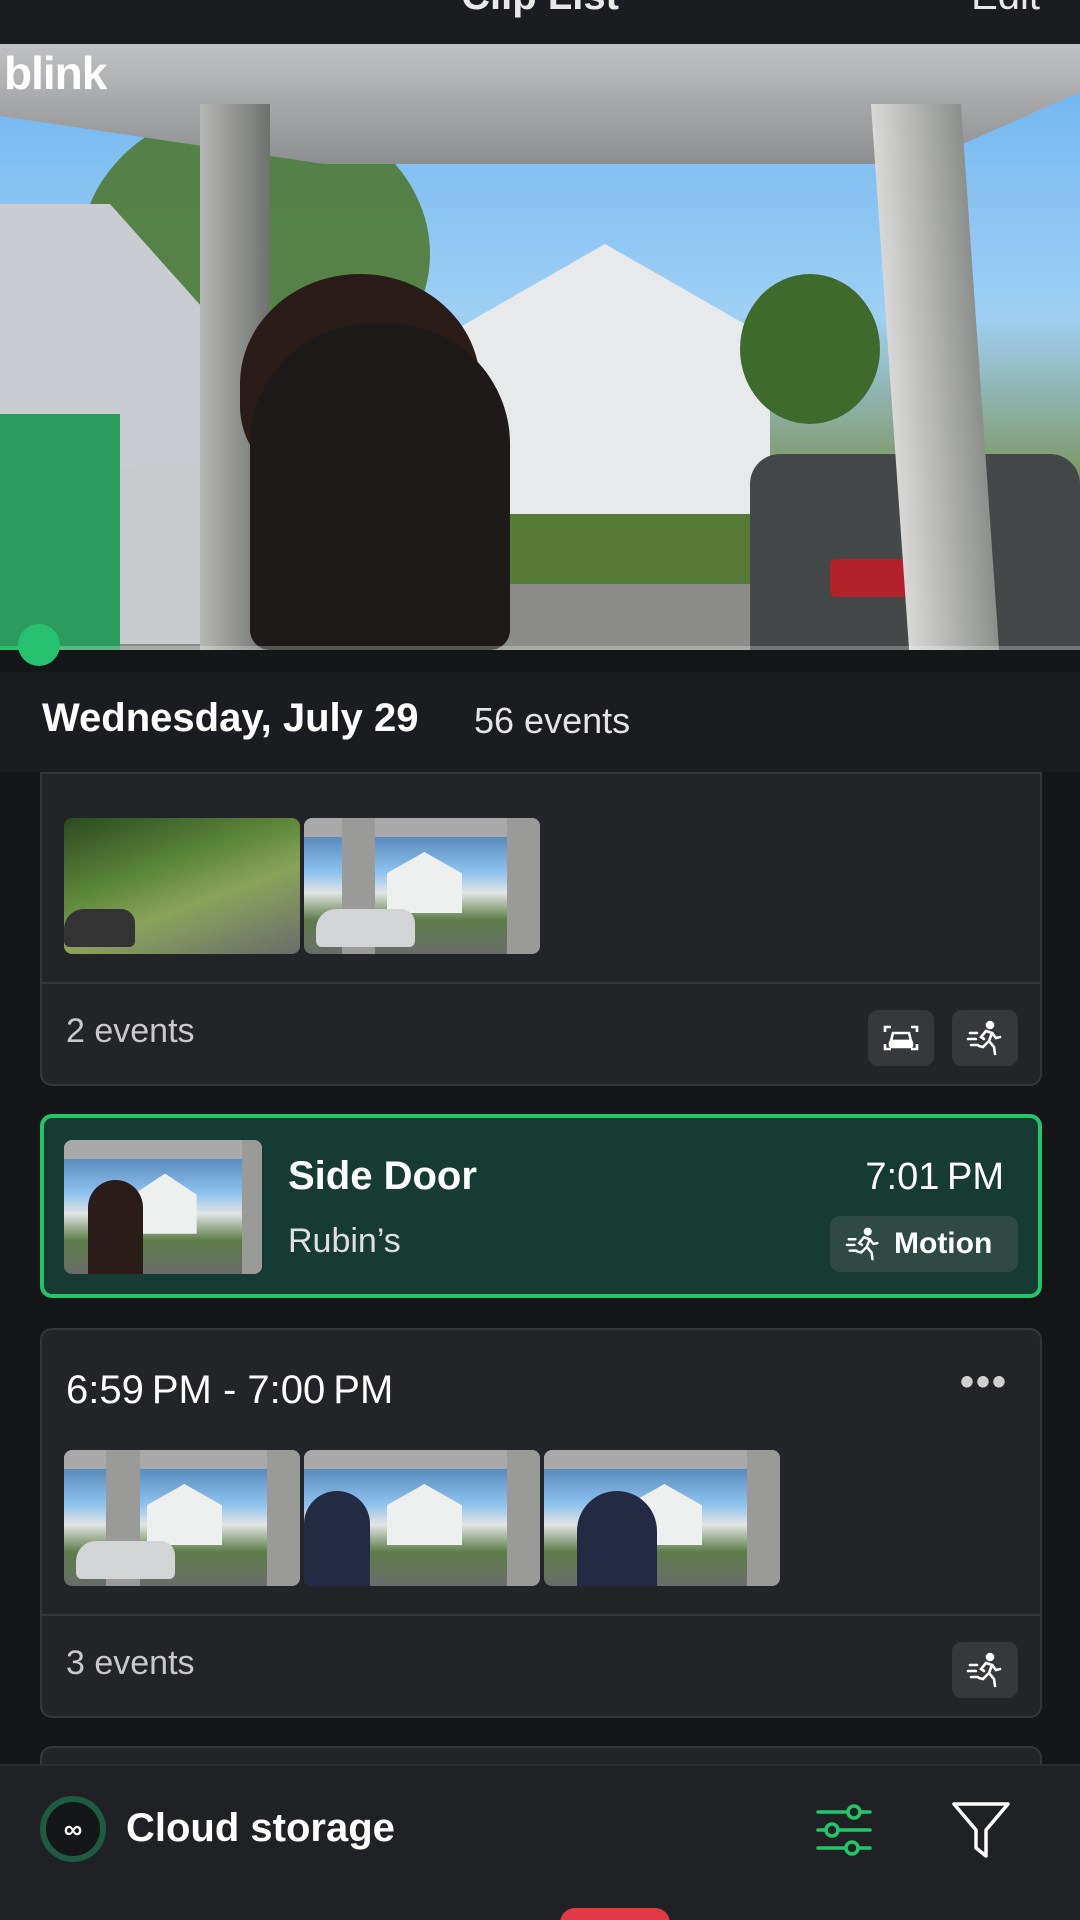 Image resolution: width=1080 pixels, height=1920 pixels. What do you see at coordinates (163, 1207) in the screenshot?
I see `clip-thumbnail` at bounding box center [163, 1207].